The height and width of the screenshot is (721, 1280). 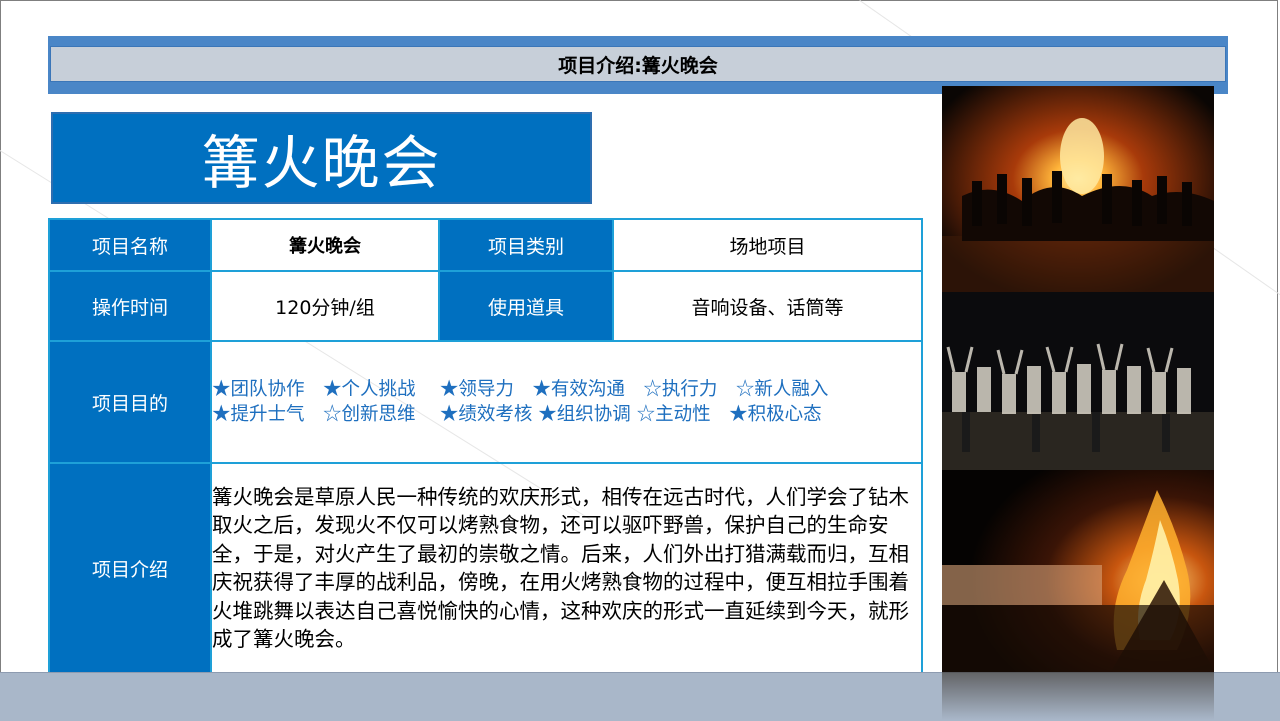 I want to click on goals-line-1: ★团队协作 ★个人挑战 ★领导力 ★有效沟通 ☆执行力 ☆新人融入, so click(x=520, y=389).